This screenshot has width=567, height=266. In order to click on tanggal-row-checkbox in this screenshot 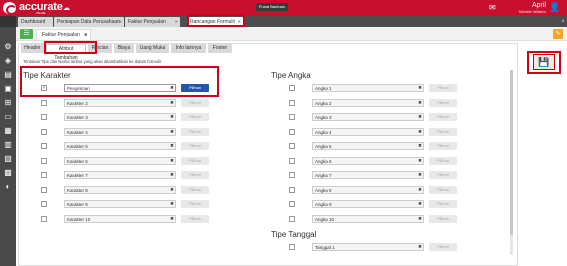, I will do `click(292, 247)`.